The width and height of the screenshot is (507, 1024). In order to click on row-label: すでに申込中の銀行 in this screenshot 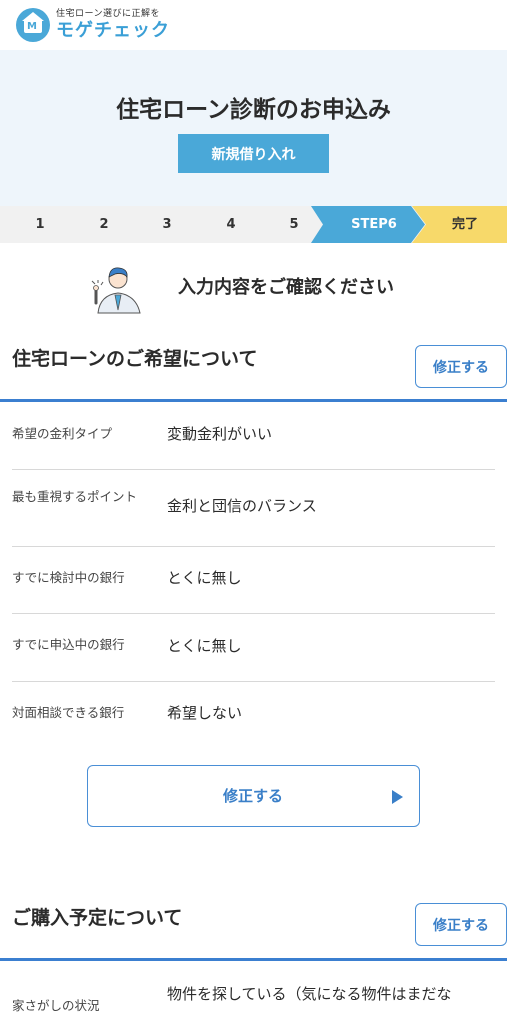, I will do `click(68, 644)`.